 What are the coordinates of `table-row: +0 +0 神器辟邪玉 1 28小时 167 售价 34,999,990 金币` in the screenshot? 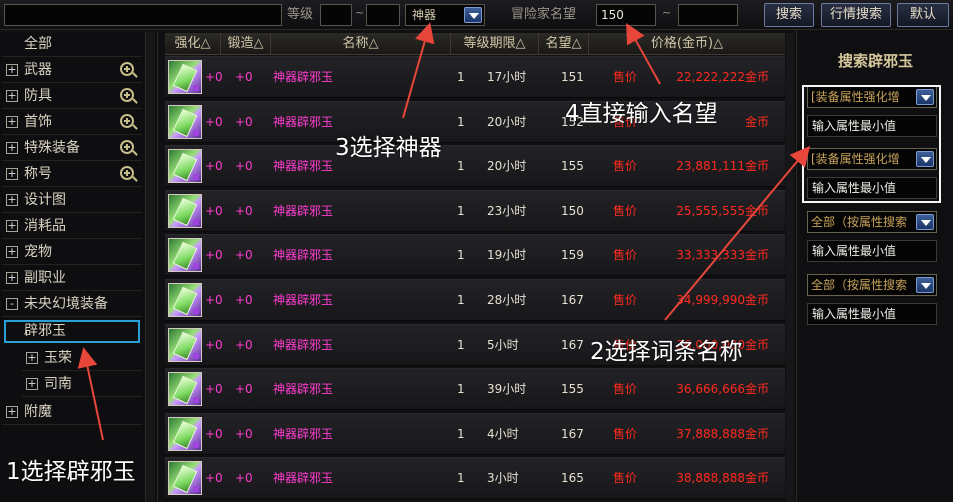 It's located at (475, 300).